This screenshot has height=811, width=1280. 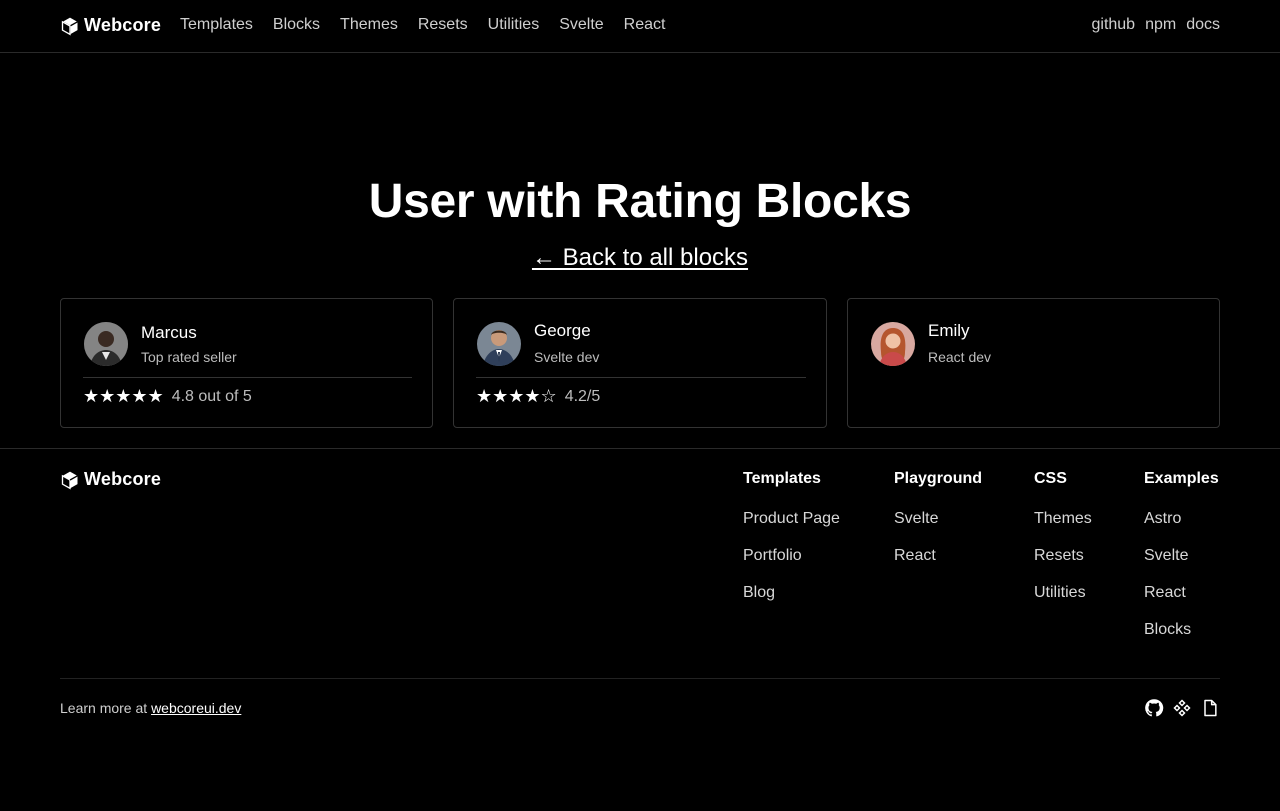 What do you see at coordinates (150, 708) in the screenshot?
I see `learn-more-text: Learn more at webcoreui.dev` at bounding box center [150, 708].